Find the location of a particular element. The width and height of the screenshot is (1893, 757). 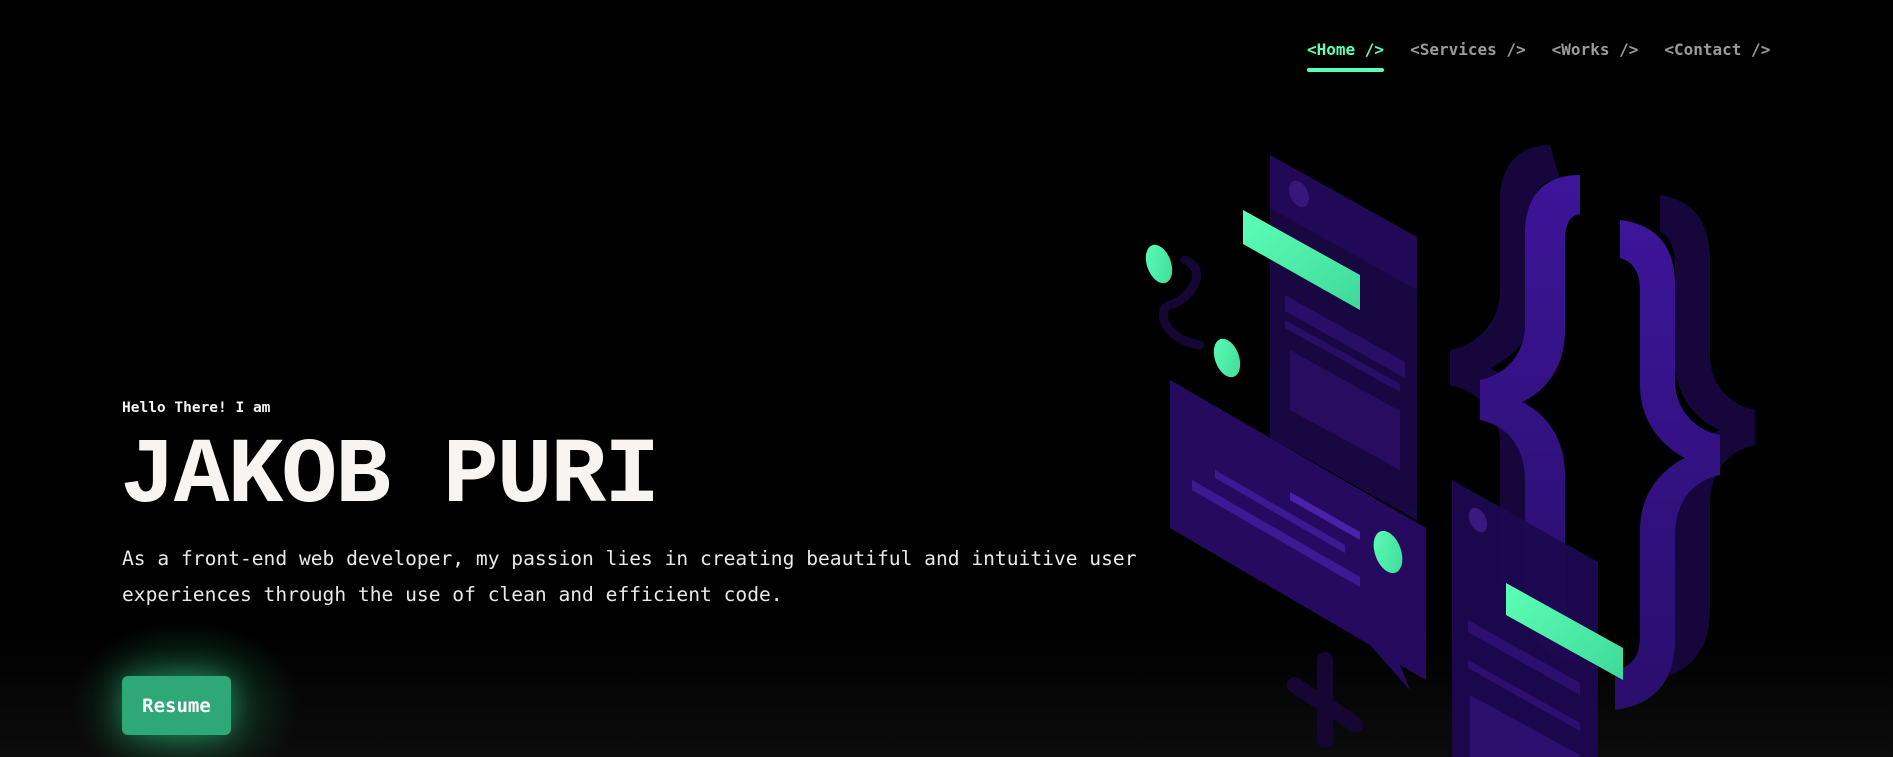

nav-works-link: <Works /> is located at coordinates (1595, 54).